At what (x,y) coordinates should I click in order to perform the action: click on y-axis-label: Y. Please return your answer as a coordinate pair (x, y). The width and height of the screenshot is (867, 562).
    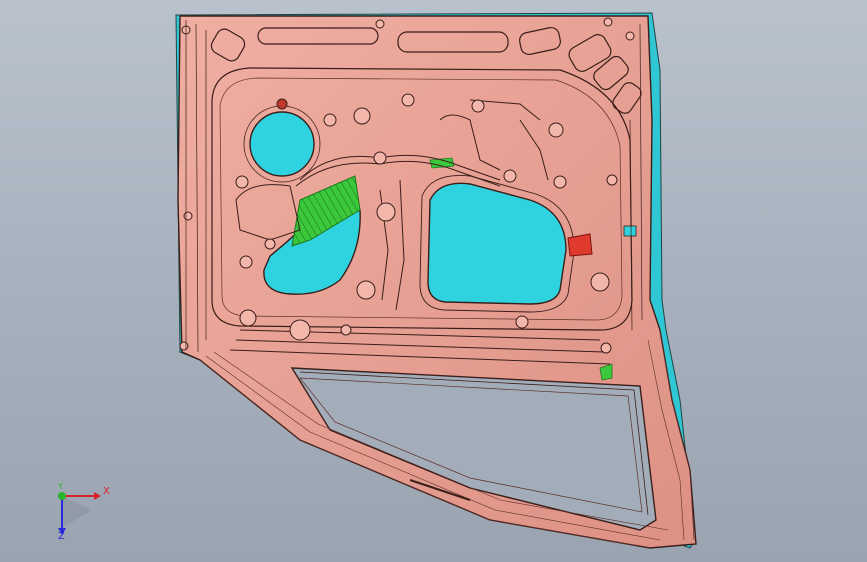
    Looking at the image, I should click on (60, 486).